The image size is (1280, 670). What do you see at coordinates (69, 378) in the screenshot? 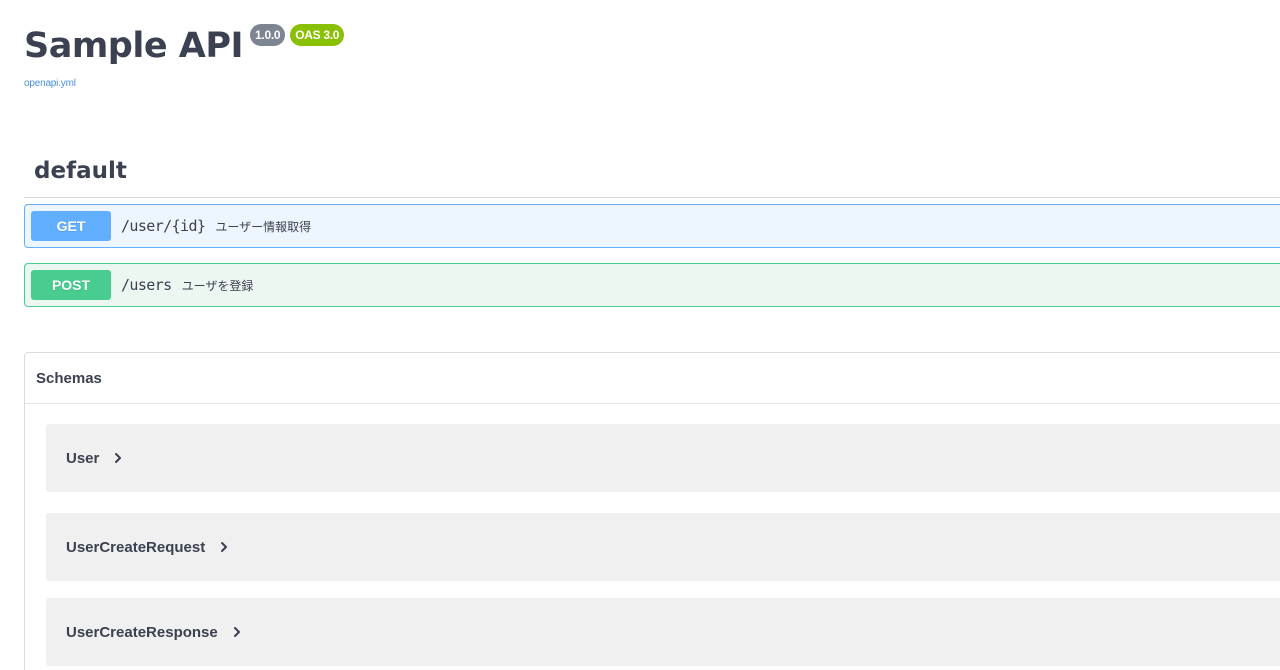
I see `schemas-title: Schemas` at bounding box center [69, 378].